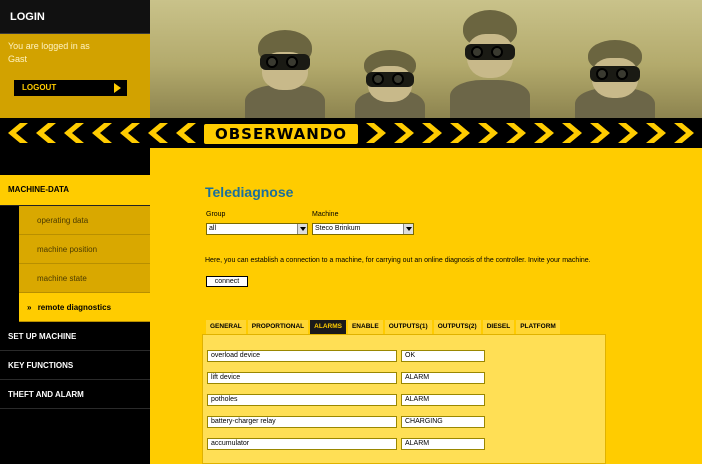 This screenshot has height=464, width=702. I want to click on tab-proportional: PROPORTIONAL, so click(278, 327).